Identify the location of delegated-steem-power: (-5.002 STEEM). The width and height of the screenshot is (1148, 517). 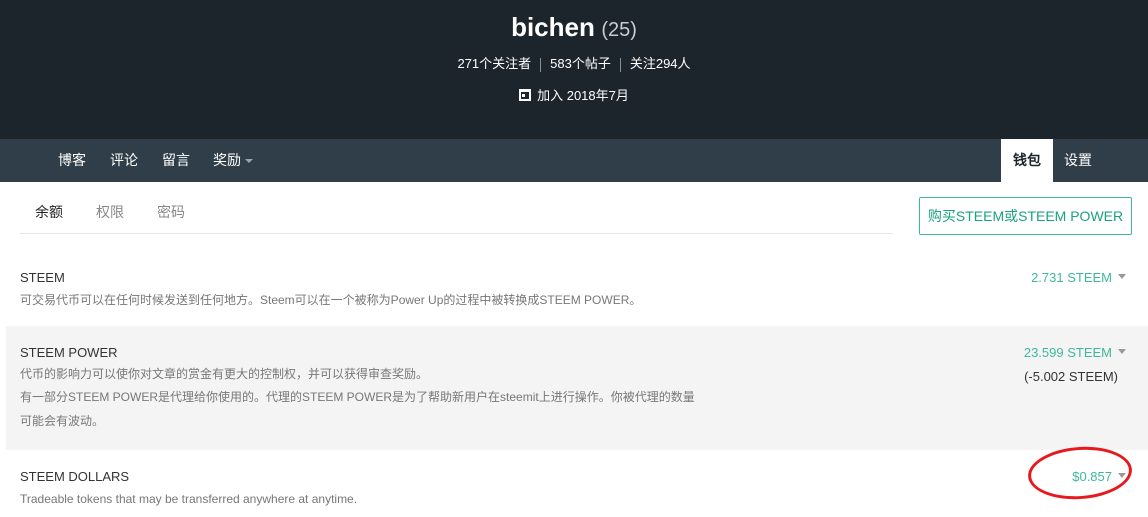
(1071, 376).